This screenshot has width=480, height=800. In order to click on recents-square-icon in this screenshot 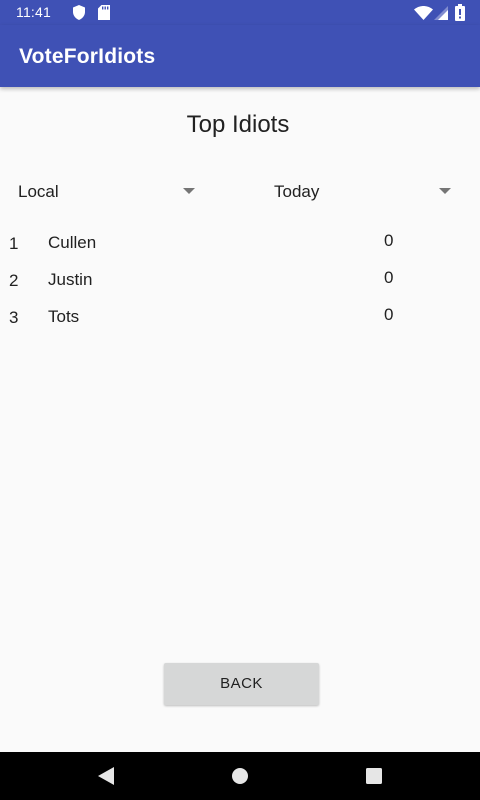, I will do `click(374, 776)`.